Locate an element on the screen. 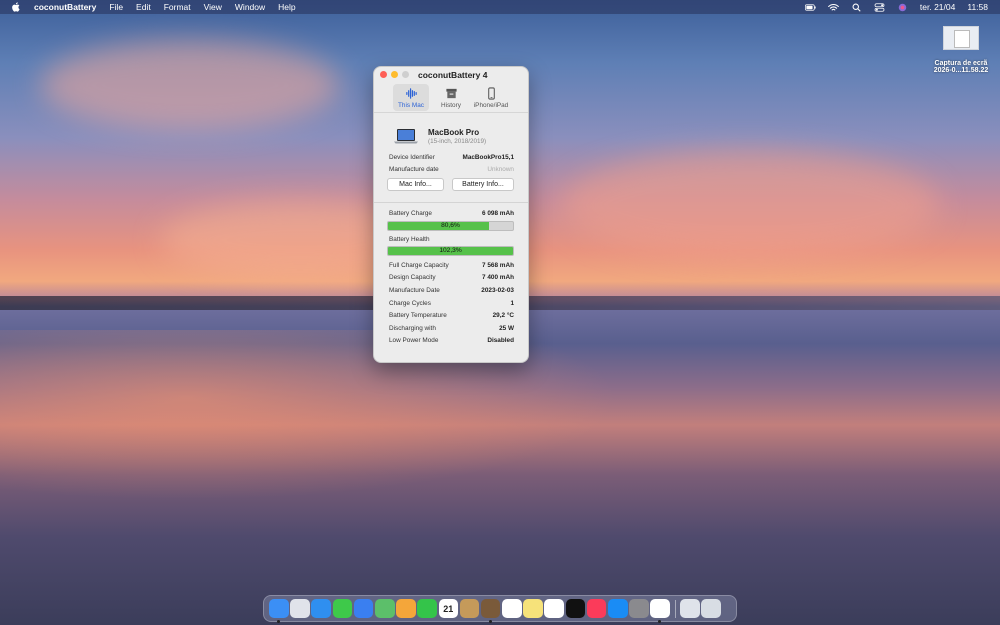 Image resolution: width=1000 pixels, height=625 pixels. device-identifier-row: Device Identifier MacBookPro15,1 is located at coordinates (451, 158).